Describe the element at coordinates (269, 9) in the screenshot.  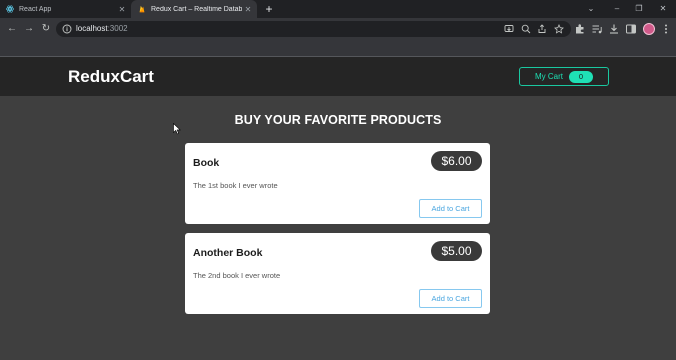
I see `new-tab-button: +` at that location.